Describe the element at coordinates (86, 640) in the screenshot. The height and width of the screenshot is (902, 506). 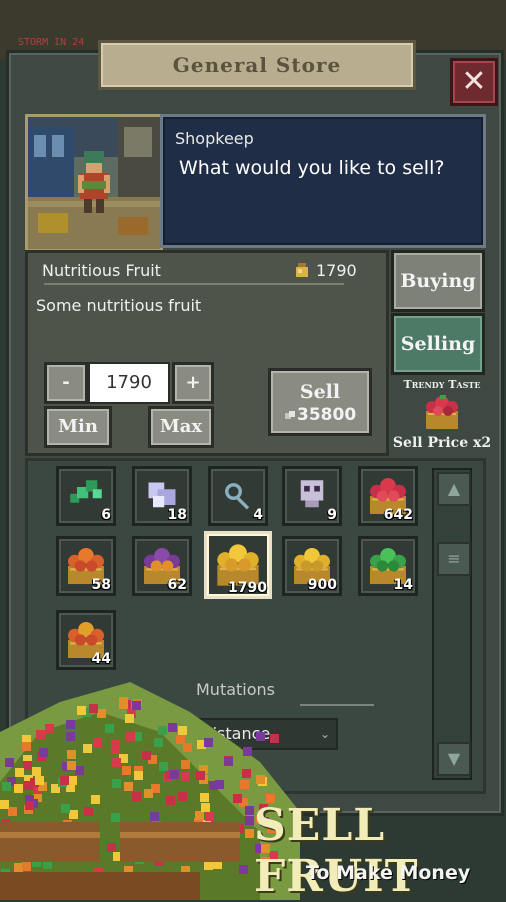
I see `inventory-slot: 44` at that location.